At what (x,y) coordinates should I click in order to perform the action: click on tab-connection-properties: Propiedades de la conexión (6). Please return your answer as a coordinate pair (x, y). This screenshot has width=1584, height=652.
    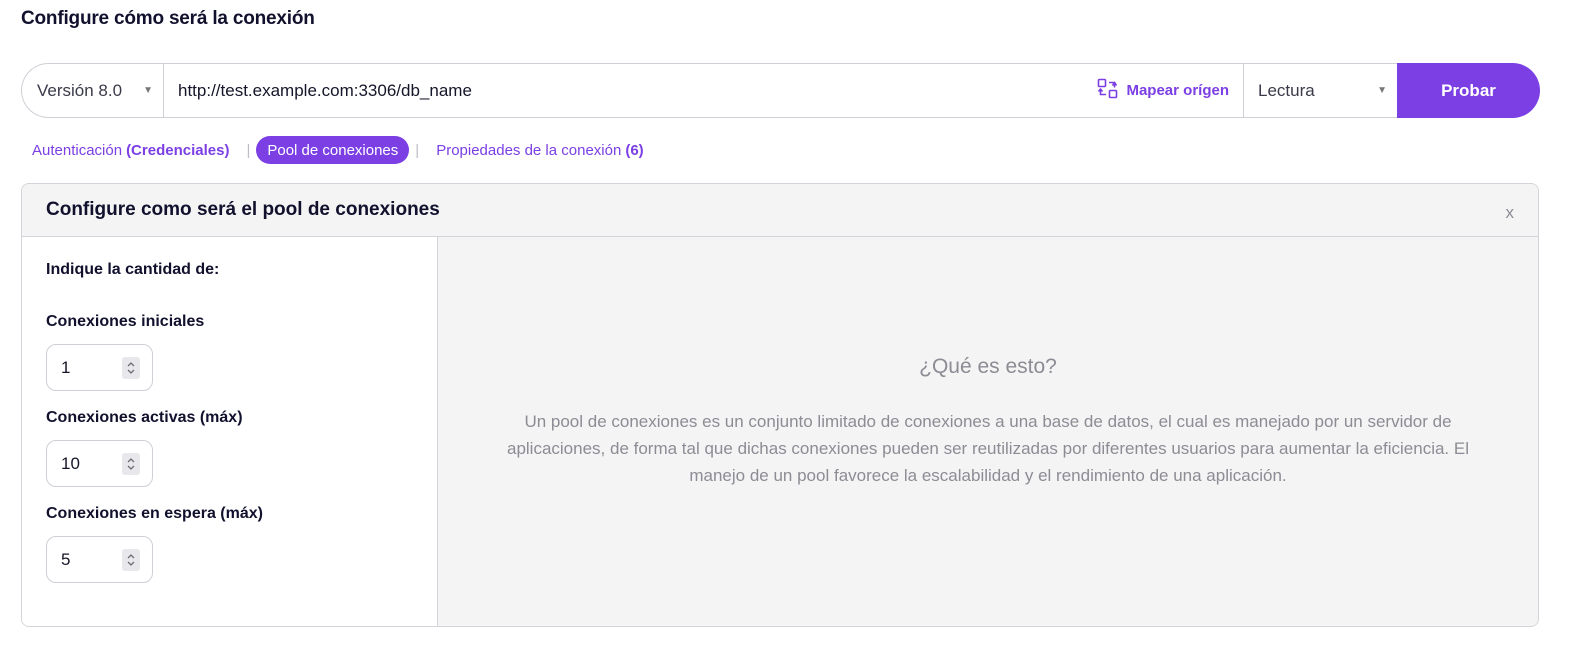
    Looking at the image, I should click on (539, 150).